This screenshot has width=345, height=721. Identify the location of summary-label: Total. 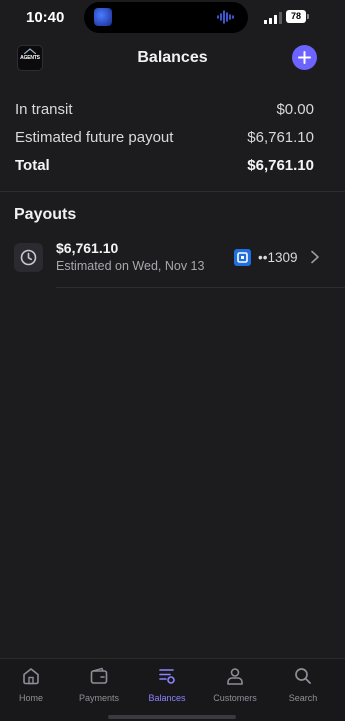
(32, 165).